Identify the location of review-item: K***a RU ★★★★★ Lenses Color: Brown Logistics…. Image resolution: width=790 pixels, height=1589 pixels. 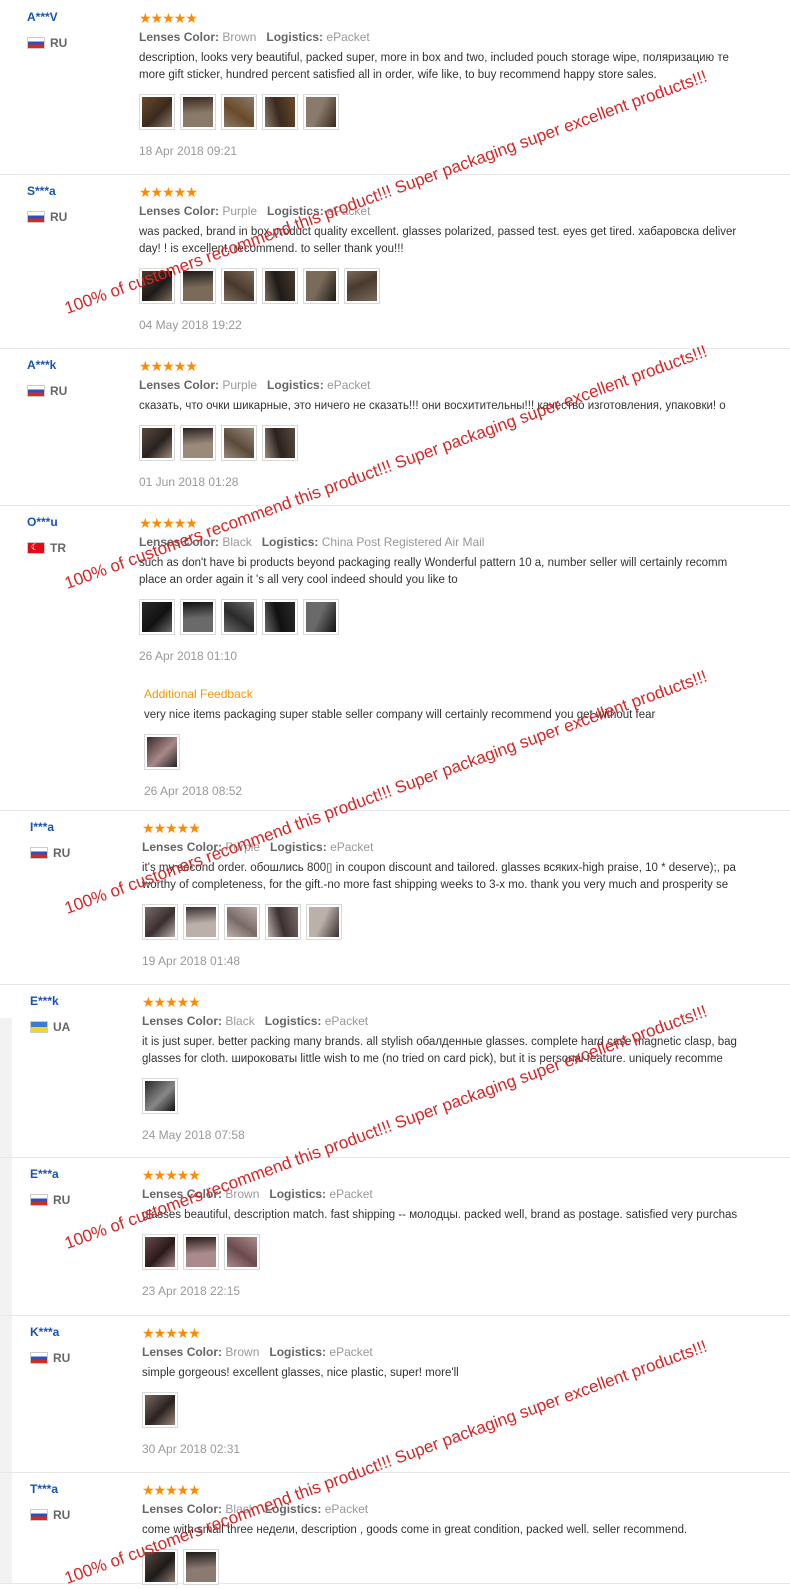
(395, 1394).